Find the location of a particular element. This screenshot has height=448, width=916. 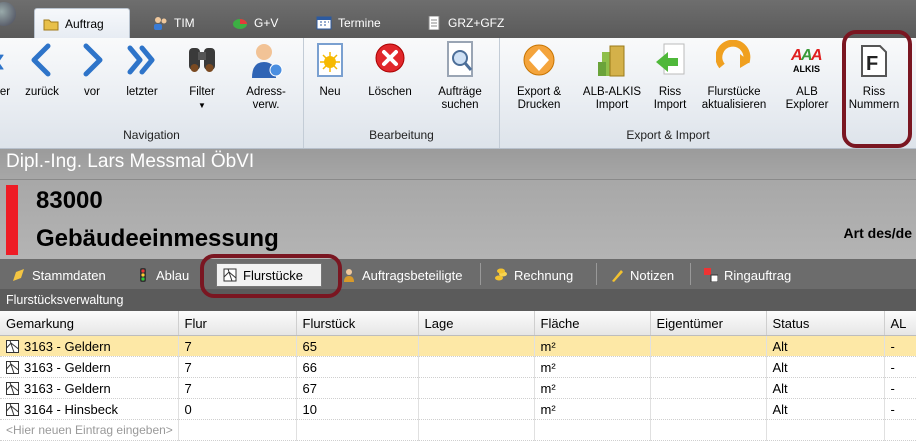

traffic-light-icon is located at coordinates (143, 275).